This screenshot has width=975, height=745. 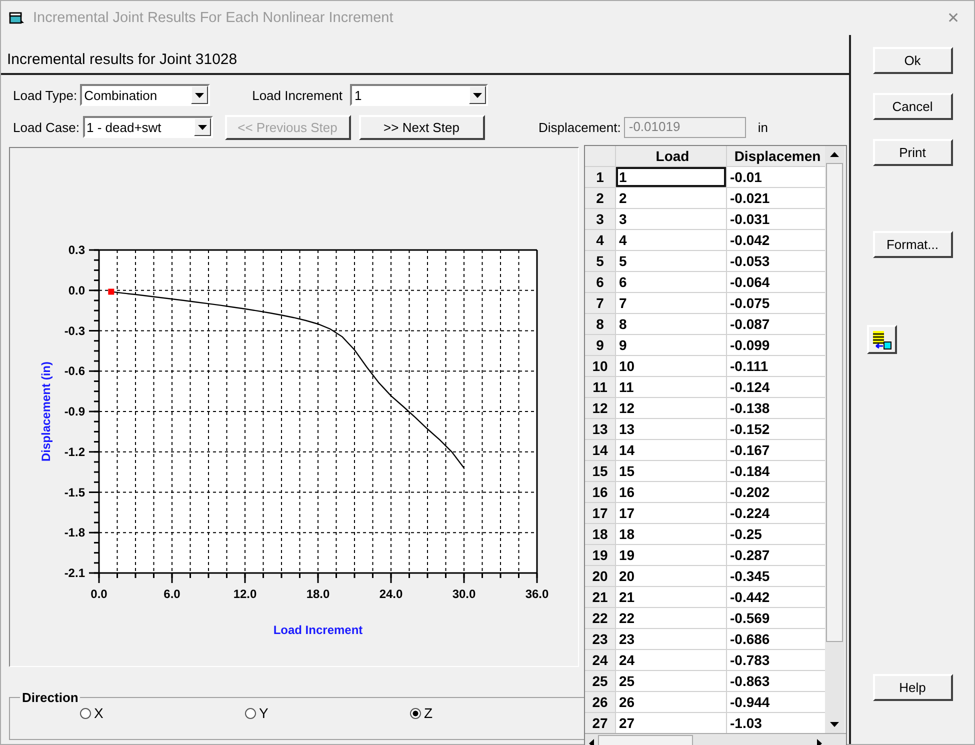 What do you see at coordinates (671, 534) in the screenshot?
I see `table-cell: 18` at bounding box center [671, 534].